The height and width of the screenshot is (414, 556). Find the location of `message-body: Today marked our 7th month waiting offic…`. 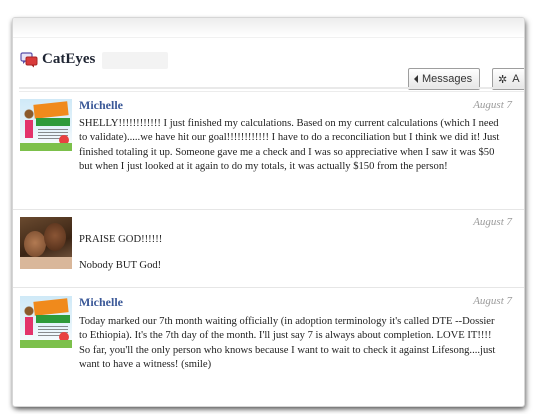

message-body: Today marked our 7th month waiting offic… is located at coordinates (292, 344).